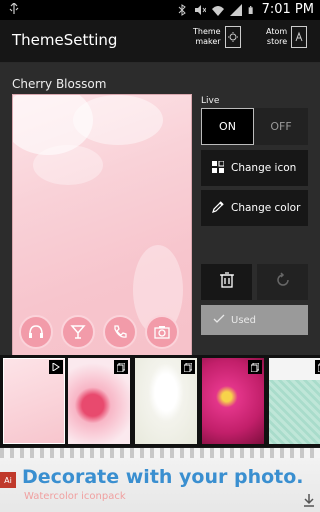 This screenshot has width=320, height=512. What do you see at coordinates (65, 40) in the screenshot?
I see `page-title: ThemeSetting` at bounding box center [65, 40].